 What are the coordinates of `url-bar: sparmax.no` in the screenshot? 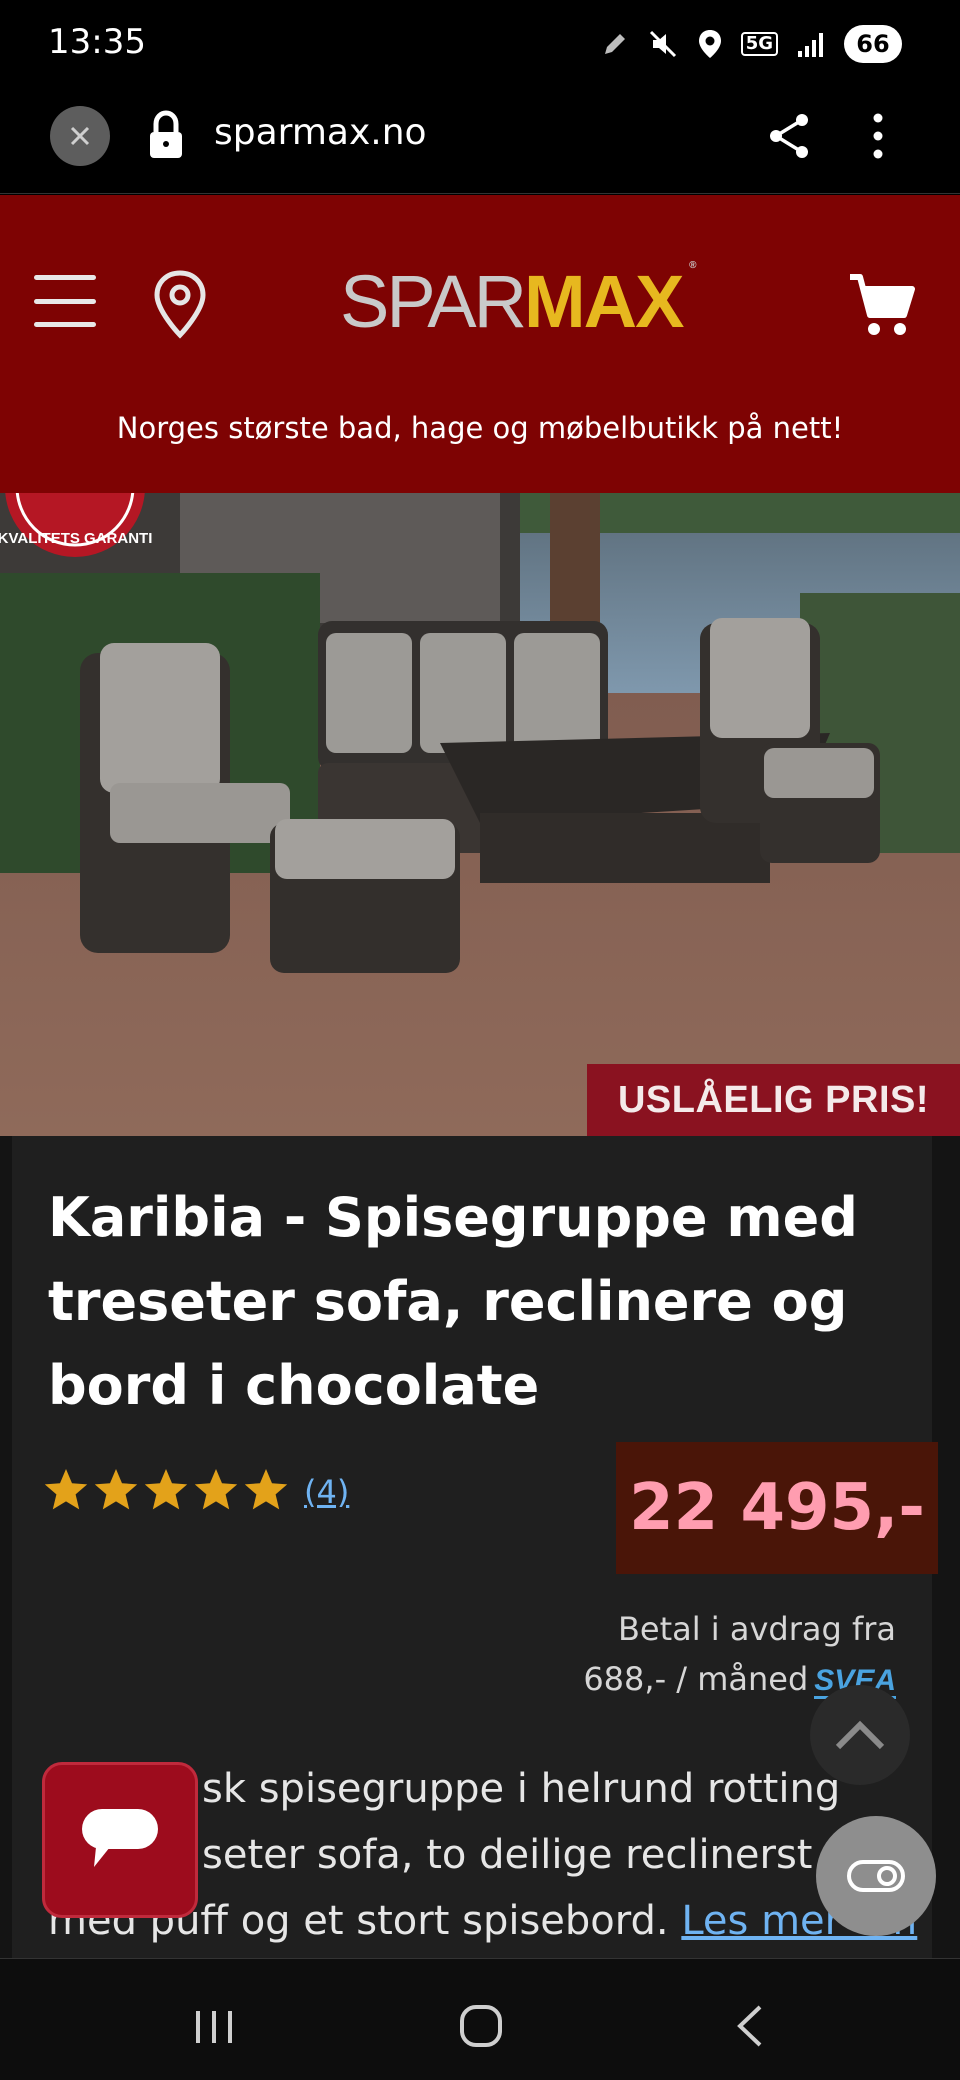 It's located at (320, 132).